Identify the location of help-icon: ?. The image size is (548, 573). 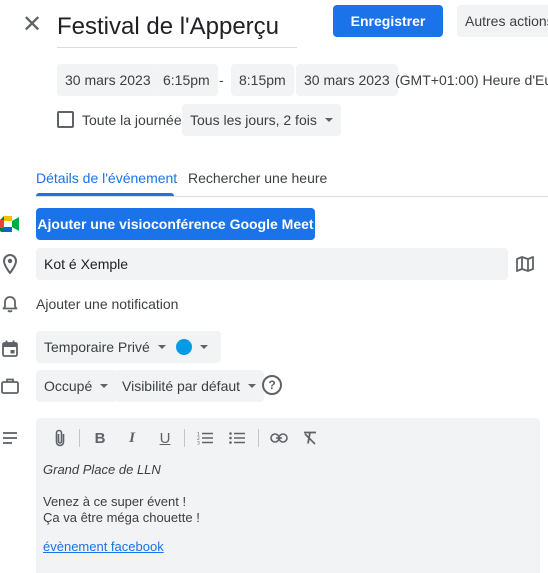
(272, 385).